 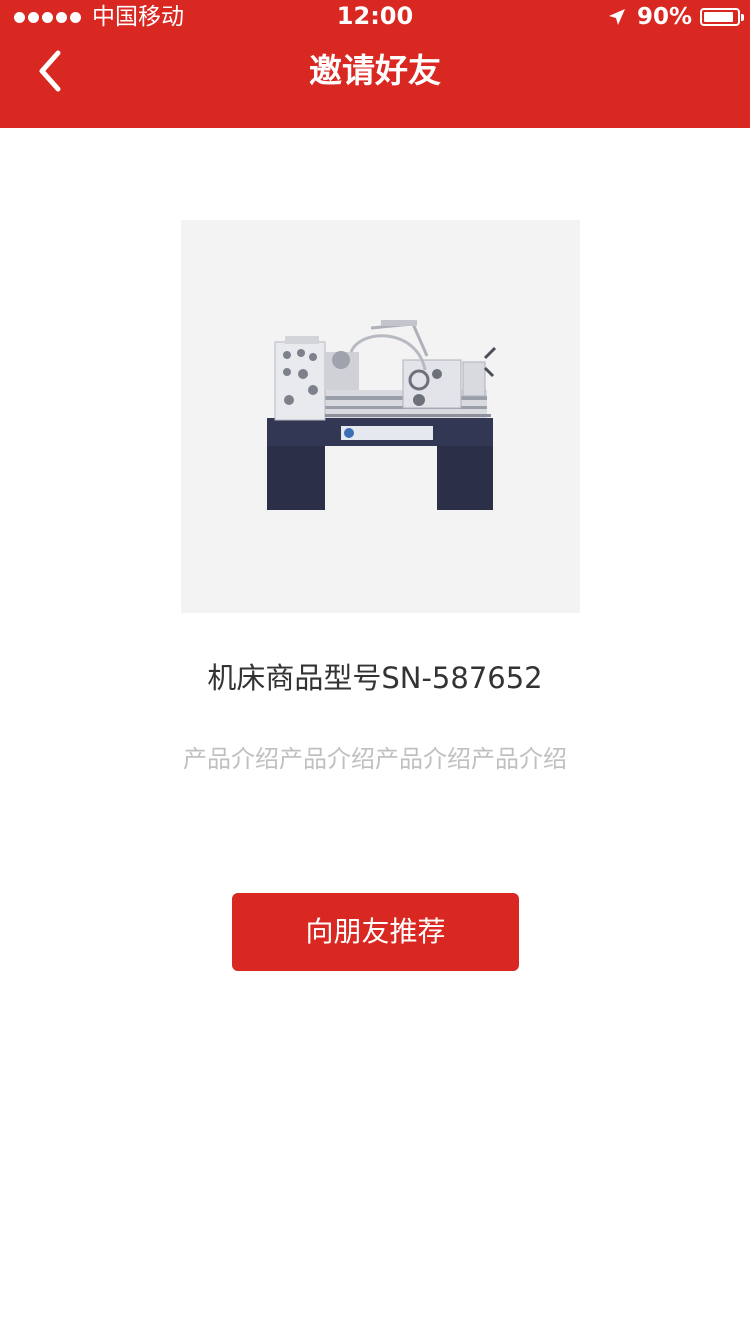 What do you see at coordinates (742, 17) in the screenshot?
I see `battery-nub` at bounding box center [742, 17].